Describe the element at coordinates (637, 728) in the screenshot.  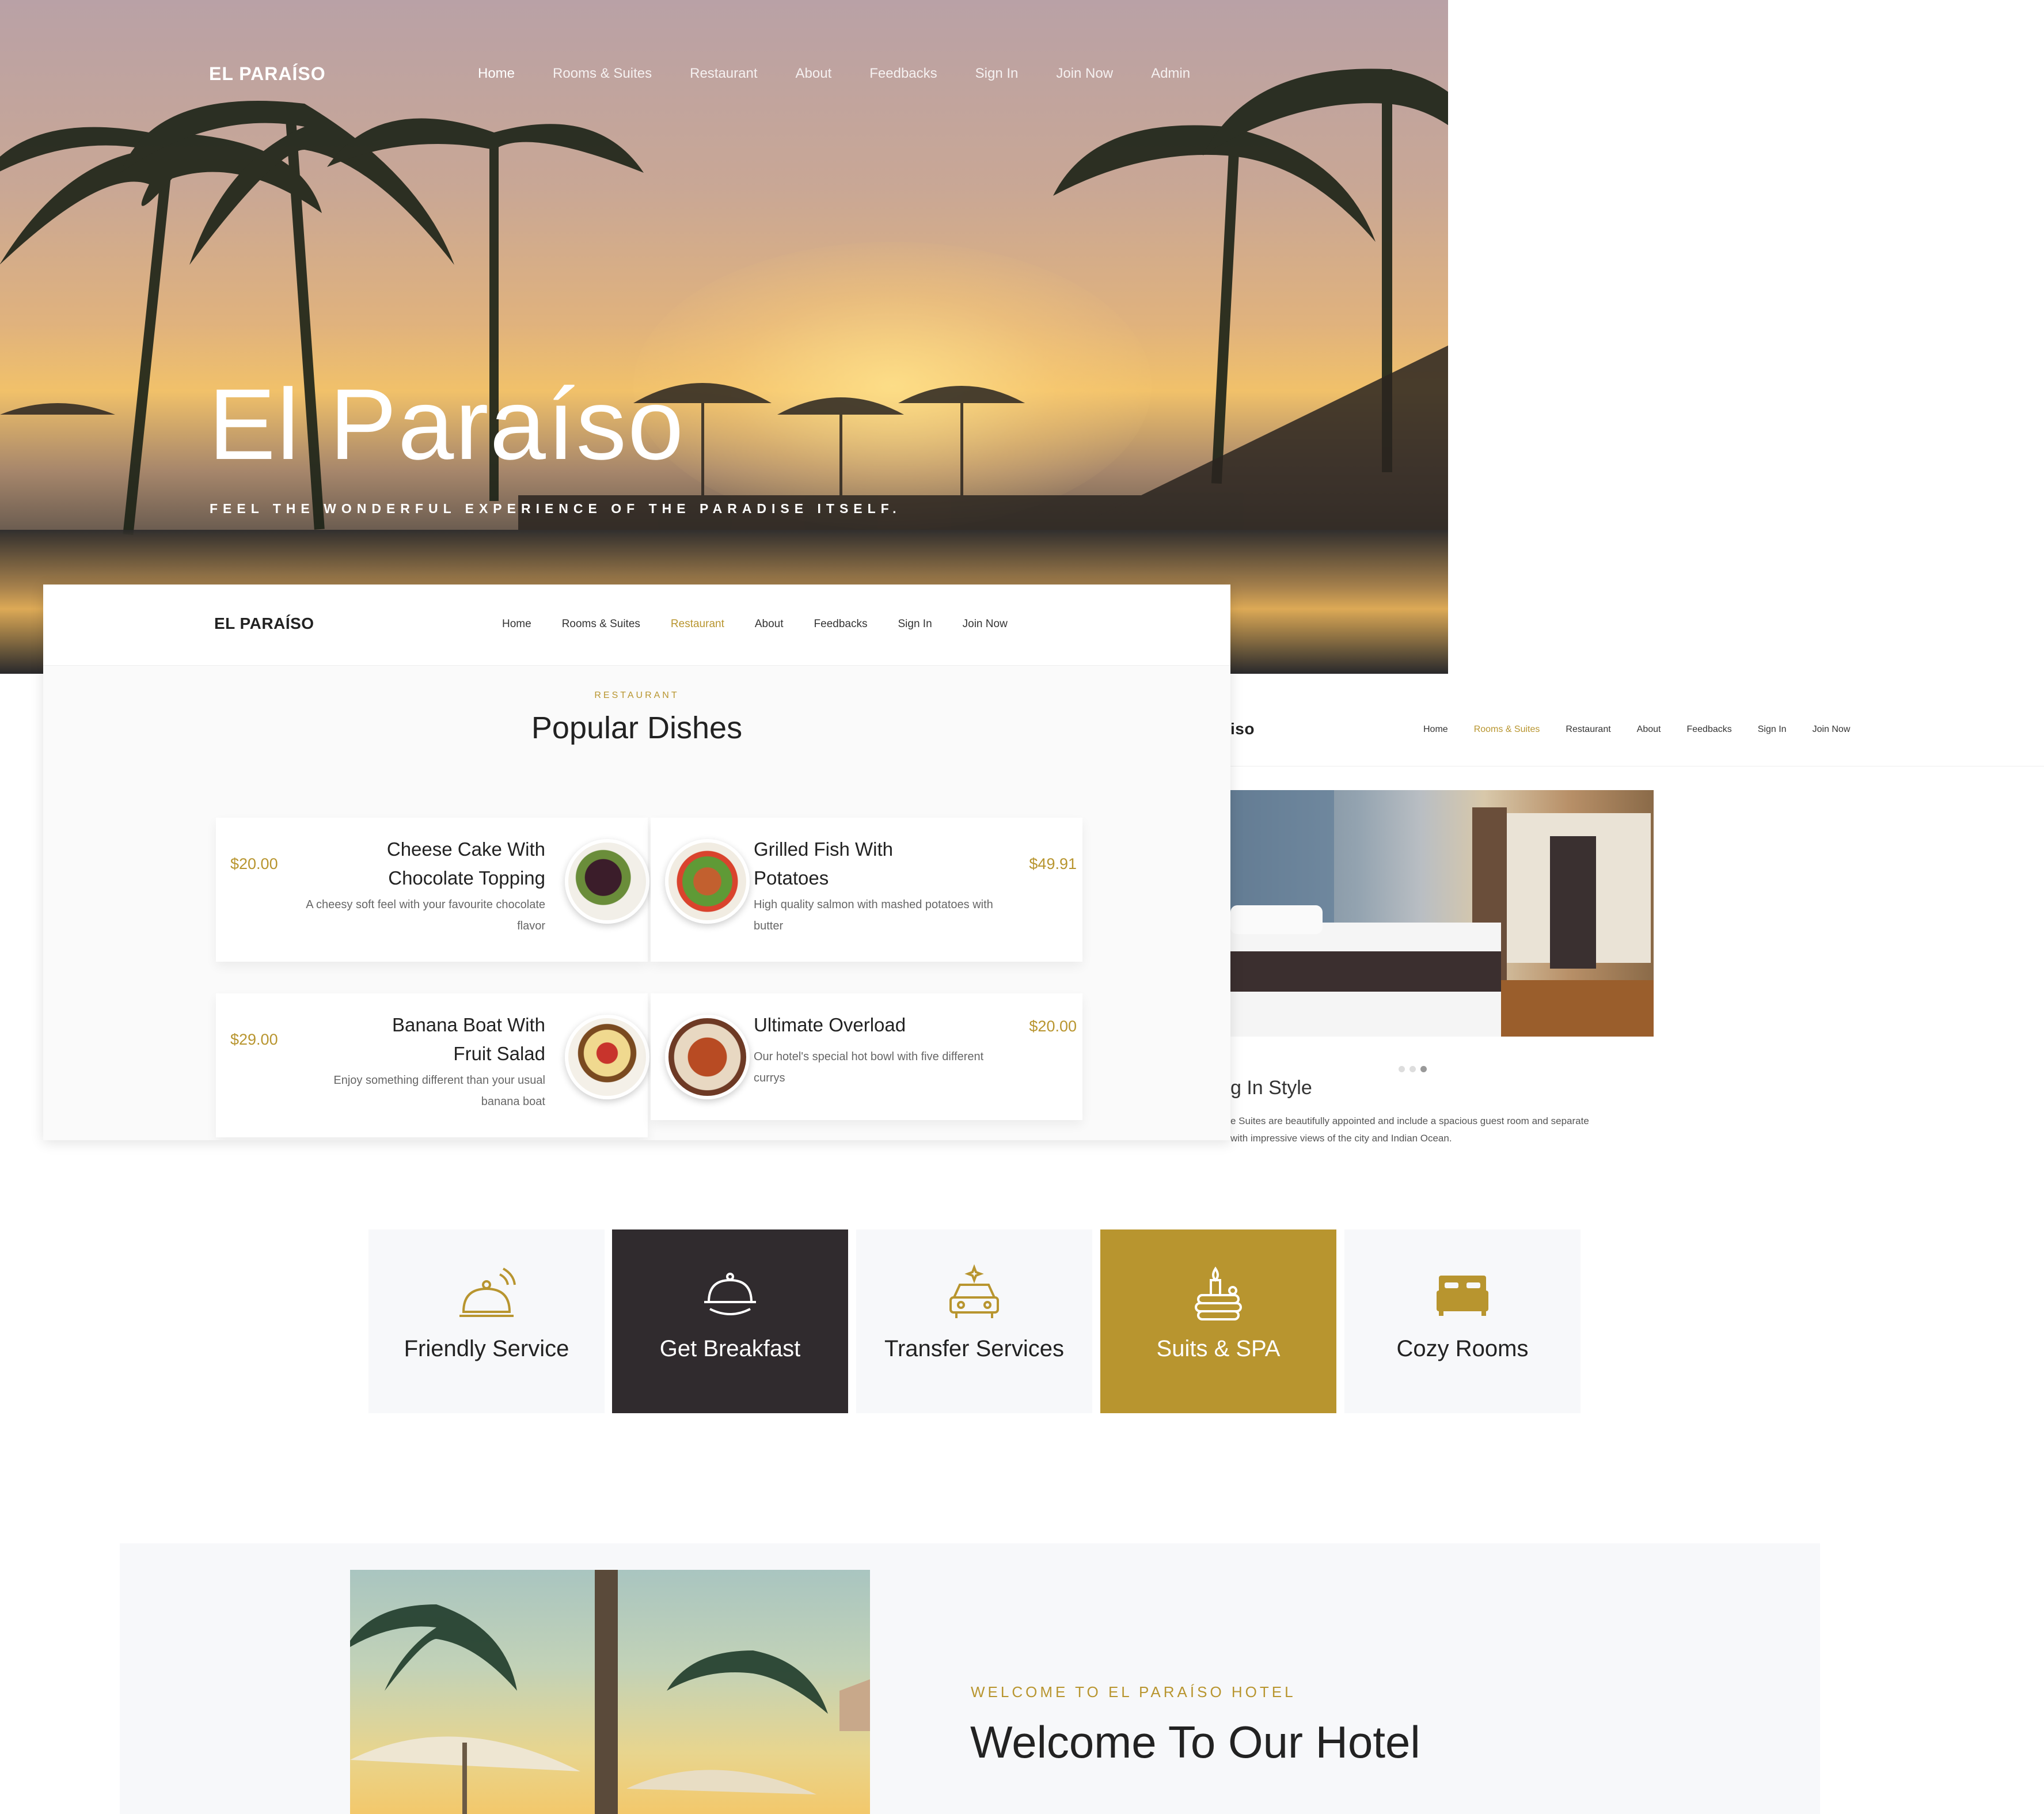
I see `section-title: Popular Dishes` at that location.